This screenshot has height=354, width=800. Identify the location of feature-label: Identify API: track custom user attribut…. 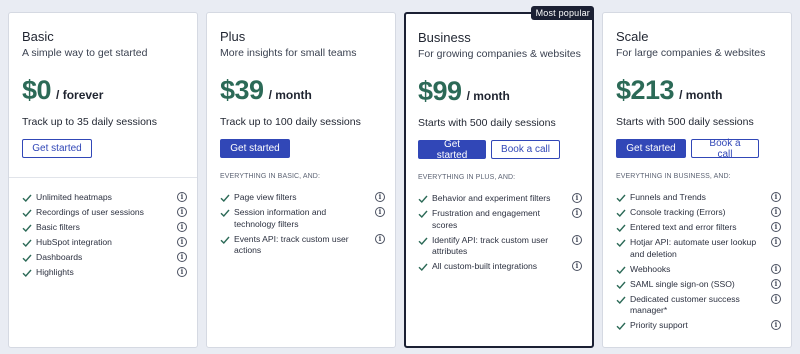
(490, 245).